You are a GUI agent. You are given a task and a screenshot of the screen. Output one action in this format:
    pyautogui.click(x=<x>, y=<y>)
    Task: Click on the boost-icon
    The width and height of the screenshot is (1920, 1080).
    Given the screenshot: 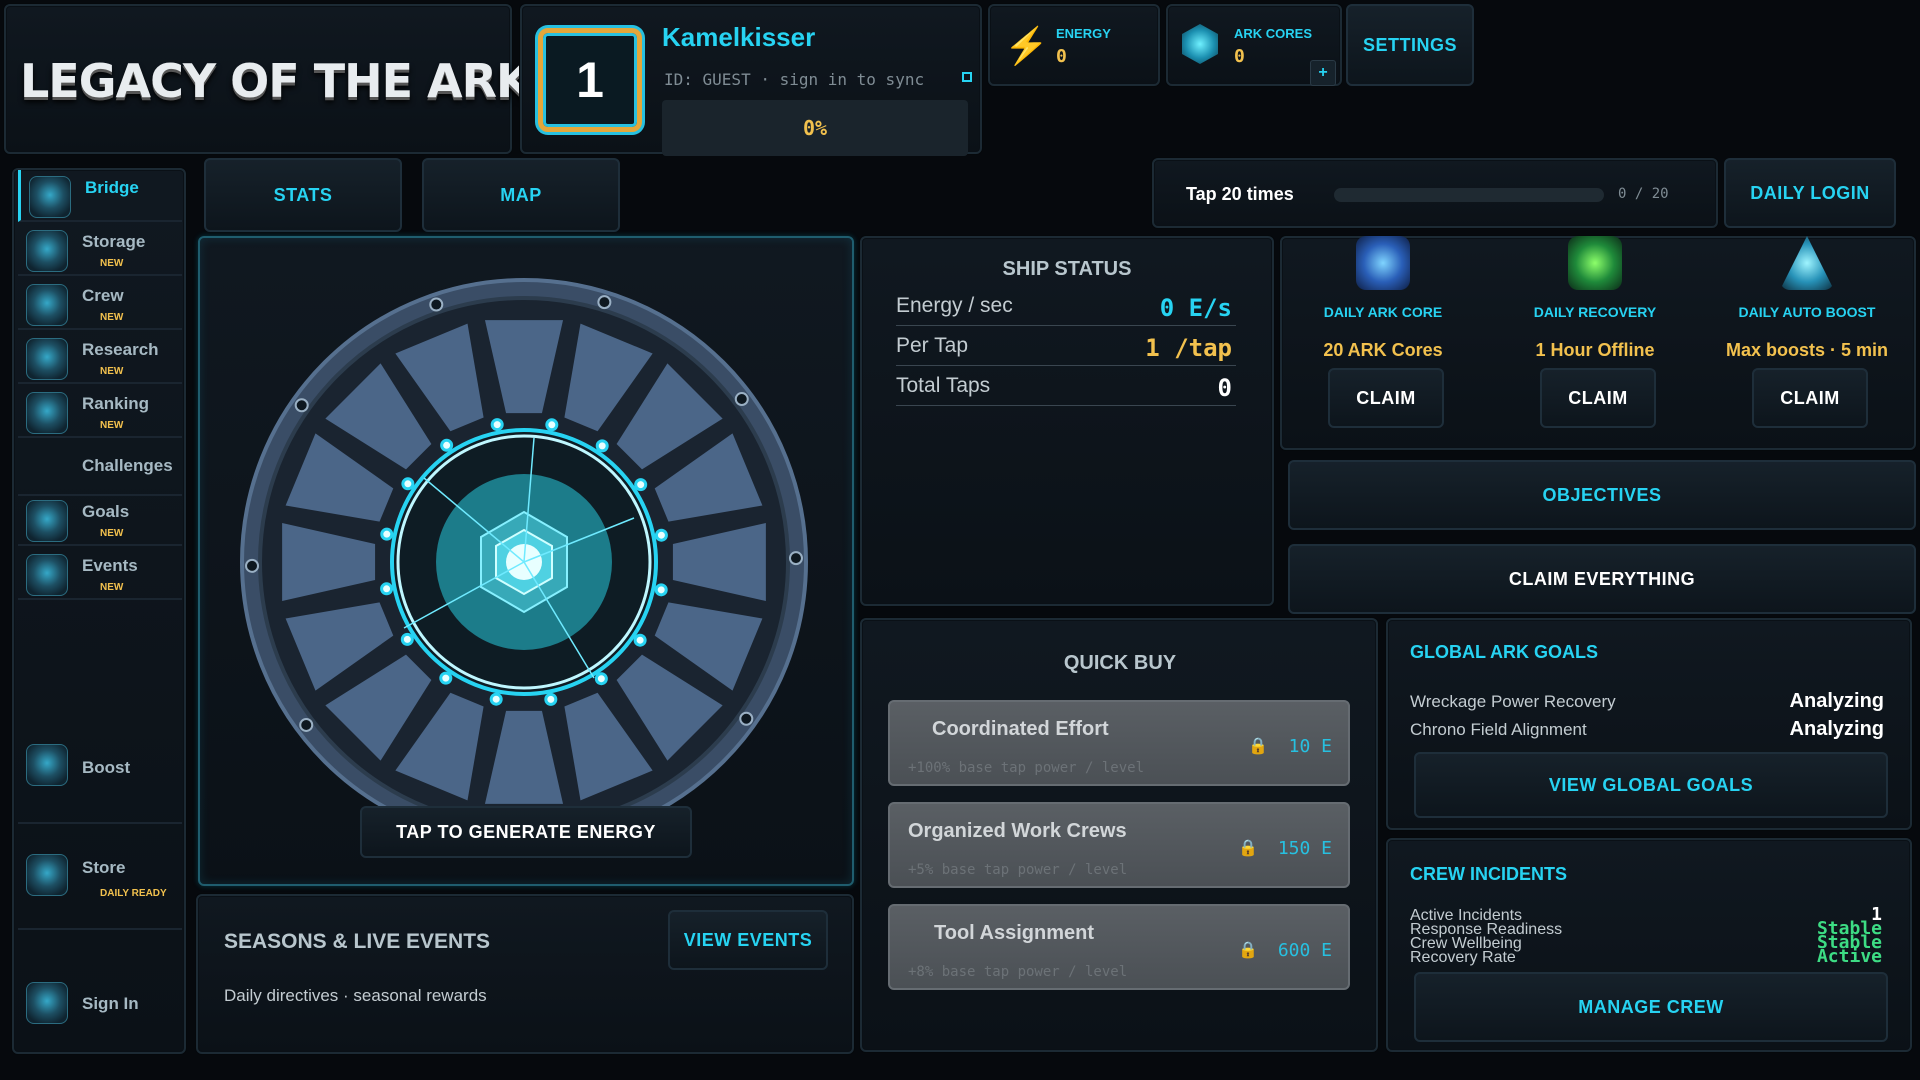 What is the action you would take?
    pyautogui.click(x=47, y=765)
    